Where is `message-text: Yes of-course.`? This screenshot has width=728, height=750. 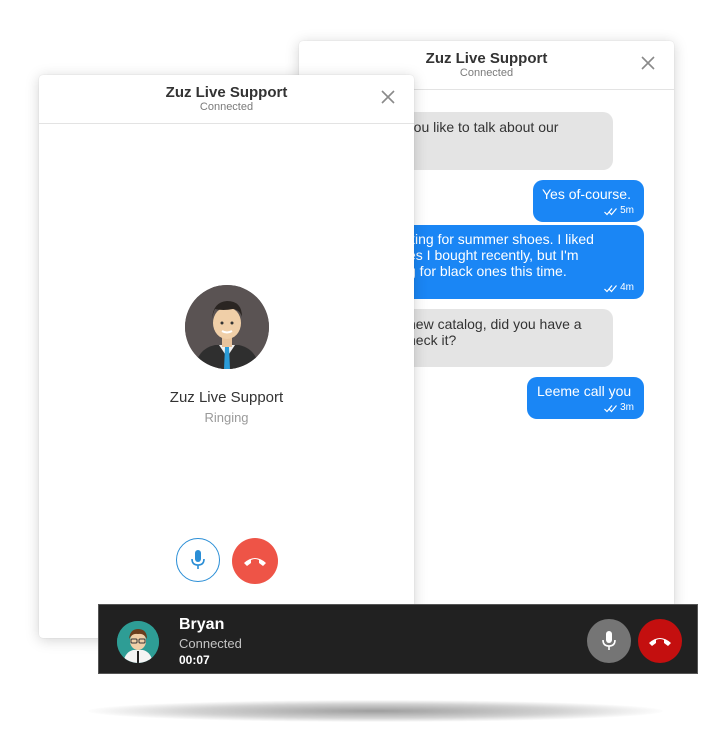 message-text: Yes of-course. is located at coordinates (586, 194).